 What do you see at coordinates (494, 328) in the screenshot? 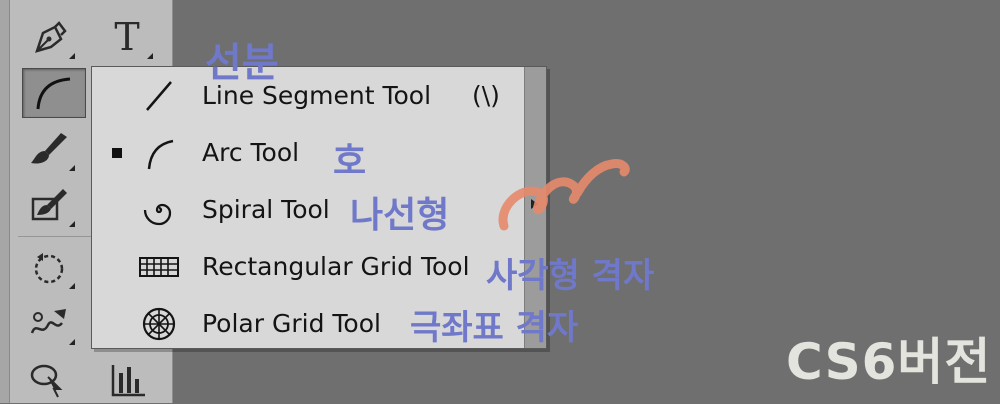
I see `annotation-polar-grid: 극좌표 격자` at bounding box center [494, 328].